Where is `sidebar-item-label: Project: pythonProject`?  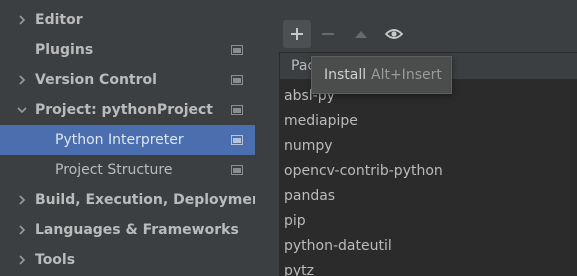
sidebar-item-label: Project: pythonProject is located at coordinates (124, 110).